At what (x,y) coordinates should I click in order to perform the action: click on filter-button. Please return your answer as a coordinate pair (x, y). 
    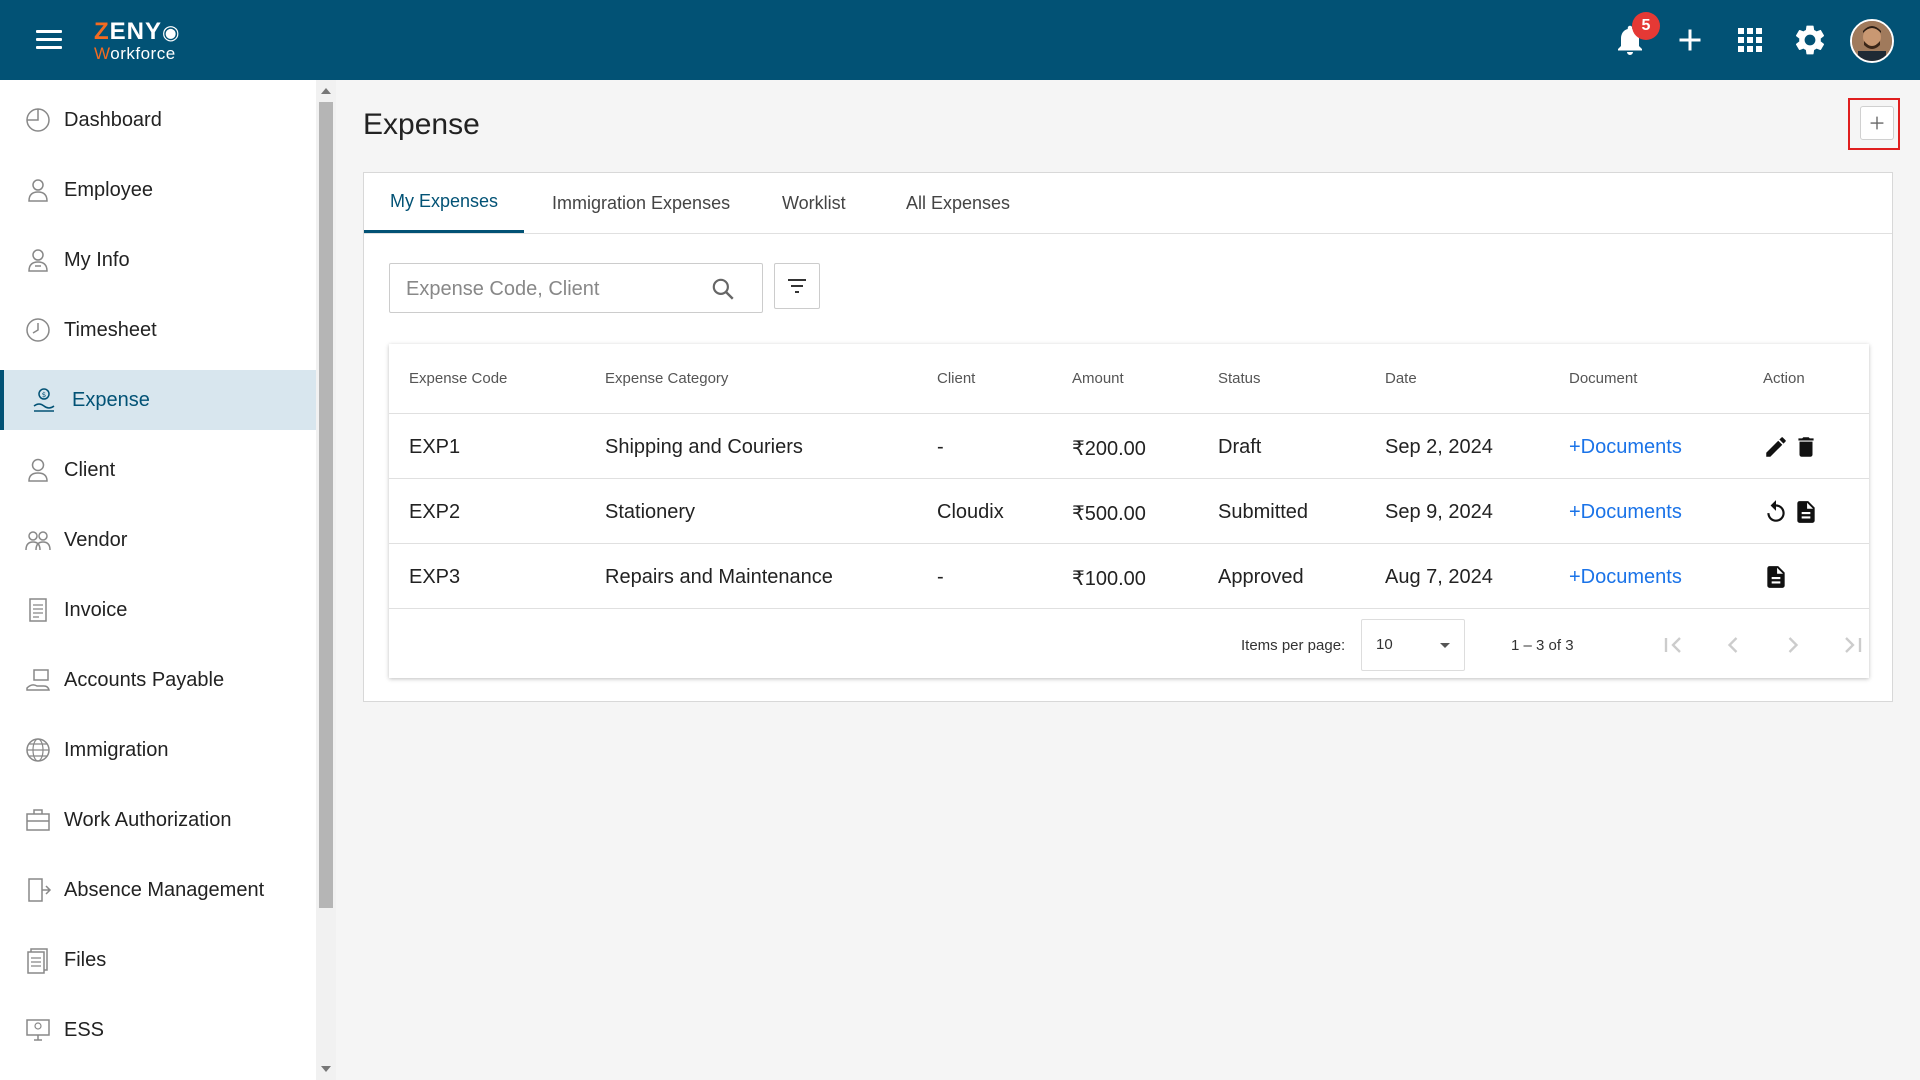
    Looking at the image, I should click on (797, 286).